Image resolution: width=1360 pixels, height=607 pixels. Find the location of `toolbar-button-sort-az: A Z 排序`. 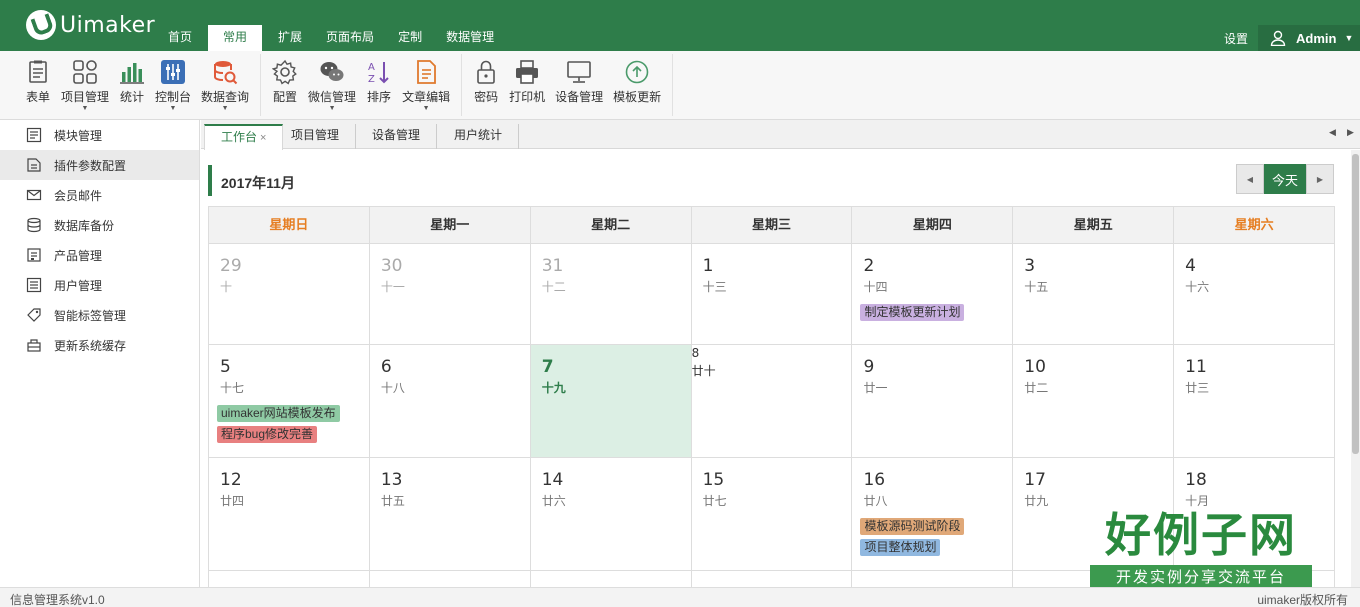

toolbar-button-sort-az: A Z 排序 is located at coordinates (379, 85).